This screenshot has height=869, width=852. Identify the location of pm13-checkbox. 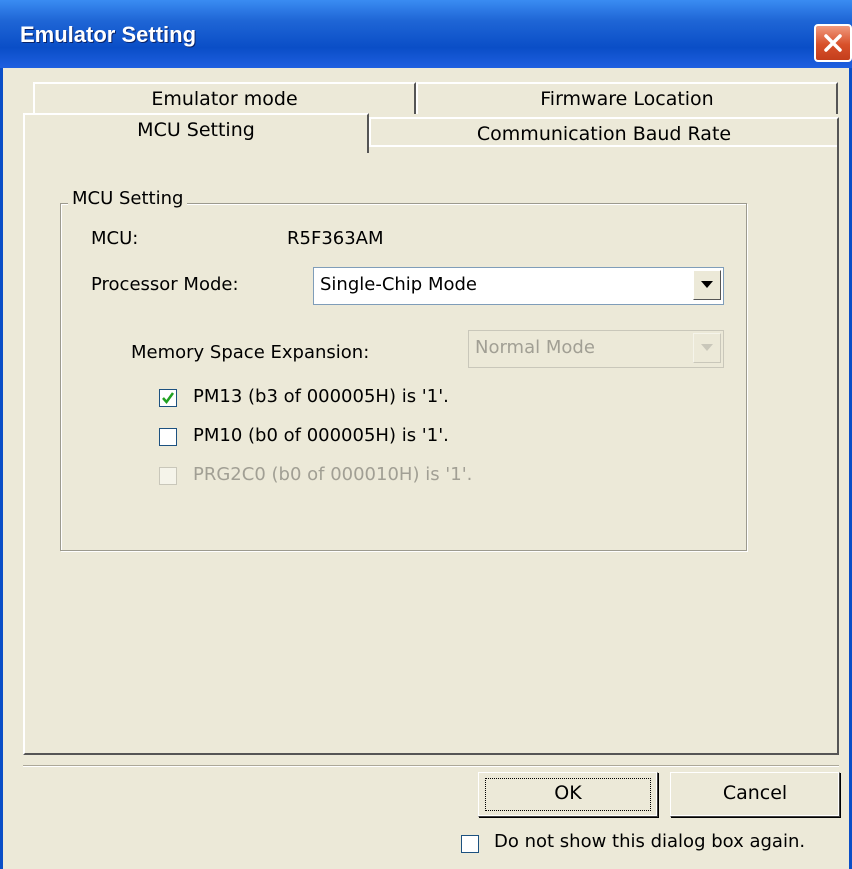
(168, 398).